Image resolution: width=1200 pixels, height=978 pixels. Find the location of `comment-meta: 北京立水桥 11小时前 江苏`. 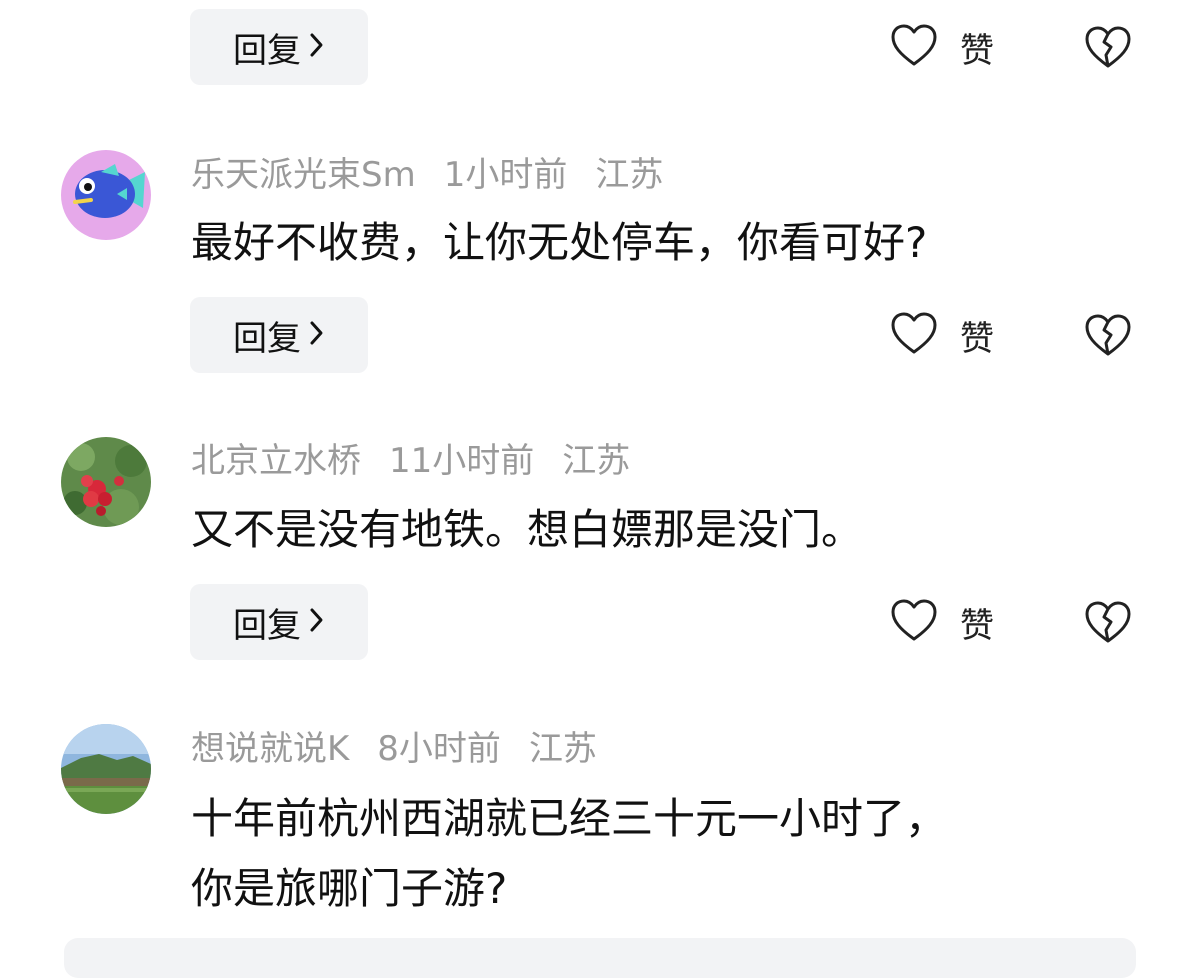

comment-meta: 北京立水桥 11小时前 江苏 is located at coordinates (424, 461).